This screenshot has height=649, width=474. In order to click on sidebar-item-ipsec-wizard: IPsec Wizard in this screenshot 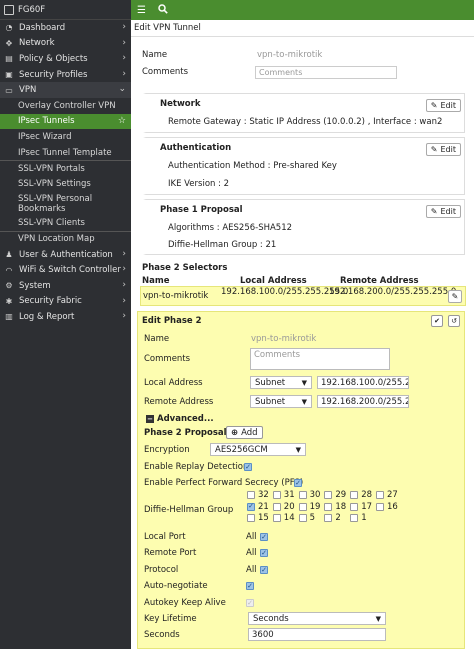, I will do `click(65, 137)`.